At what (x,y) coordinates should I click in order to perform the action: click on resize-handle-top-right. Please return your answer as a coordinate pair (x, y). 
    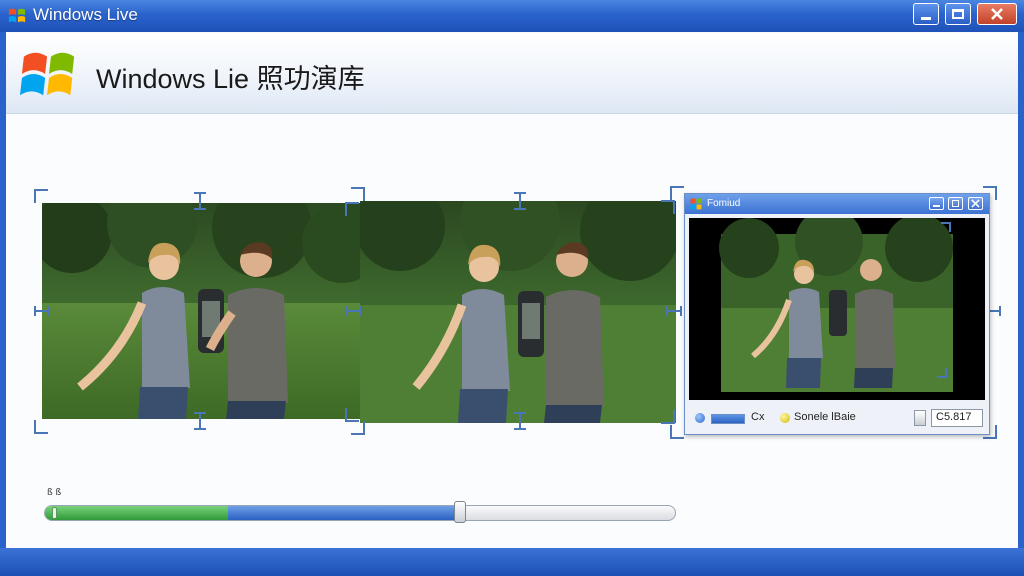
    Looking at the image, I should click on (358, 194).